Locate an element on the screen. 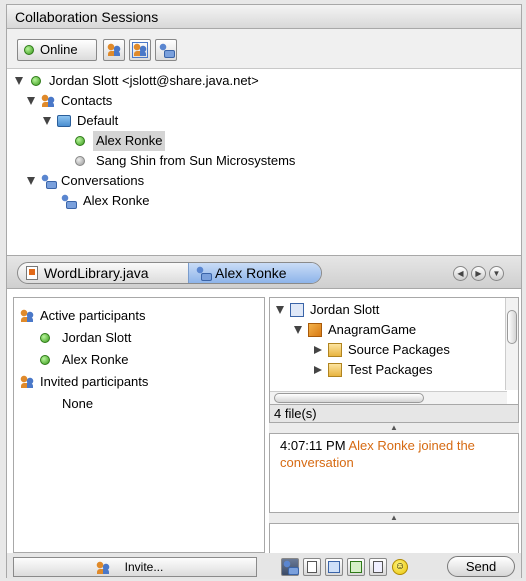 The image size is (526, 581). online-status-label: Online is located at coordinates (59, 49).